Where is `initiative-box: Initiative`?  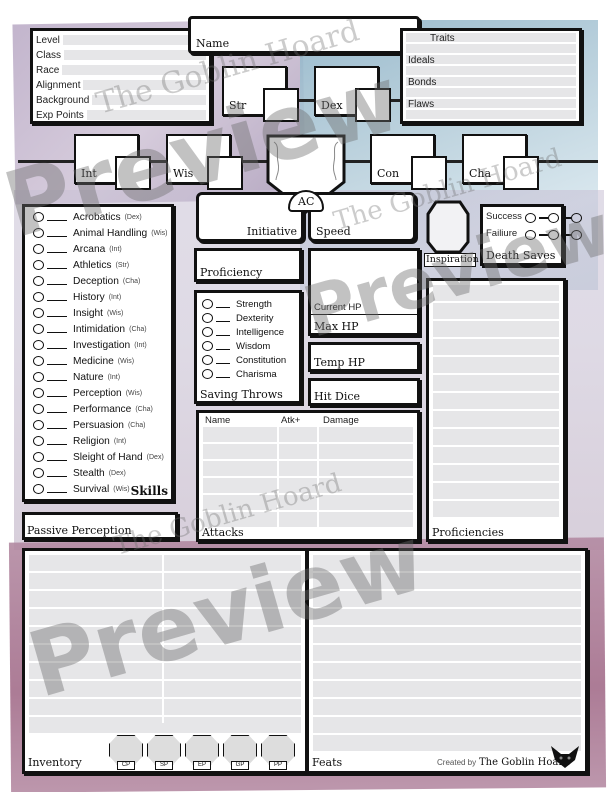
initiative-box: Initiative is located at coordinates (250, 217).